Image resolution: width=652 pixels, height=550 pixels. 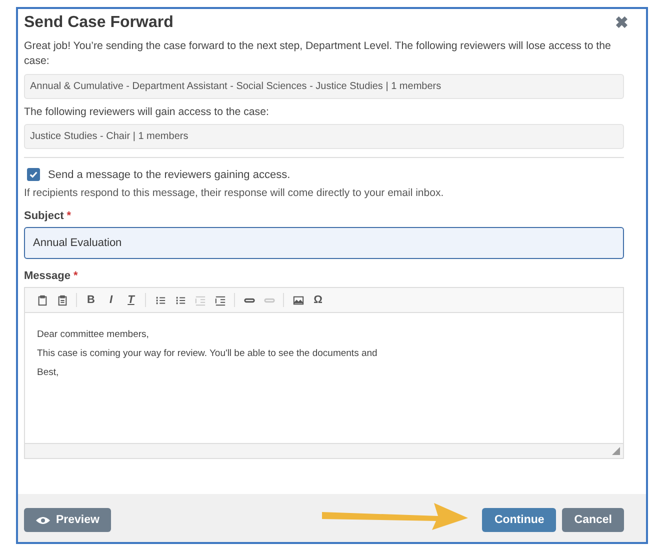 I want to click on cancel-button: Cancel, so click(x=593, y=520).